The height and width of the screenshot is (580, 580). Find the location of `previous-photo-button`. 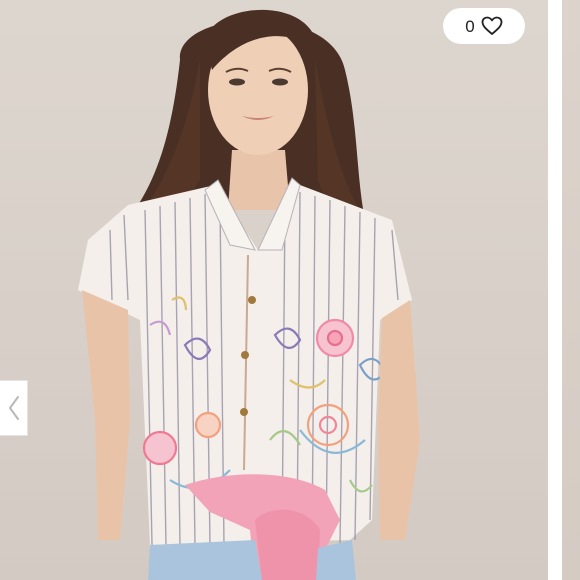

previous-photo-button is located at coordinates (14, 408).